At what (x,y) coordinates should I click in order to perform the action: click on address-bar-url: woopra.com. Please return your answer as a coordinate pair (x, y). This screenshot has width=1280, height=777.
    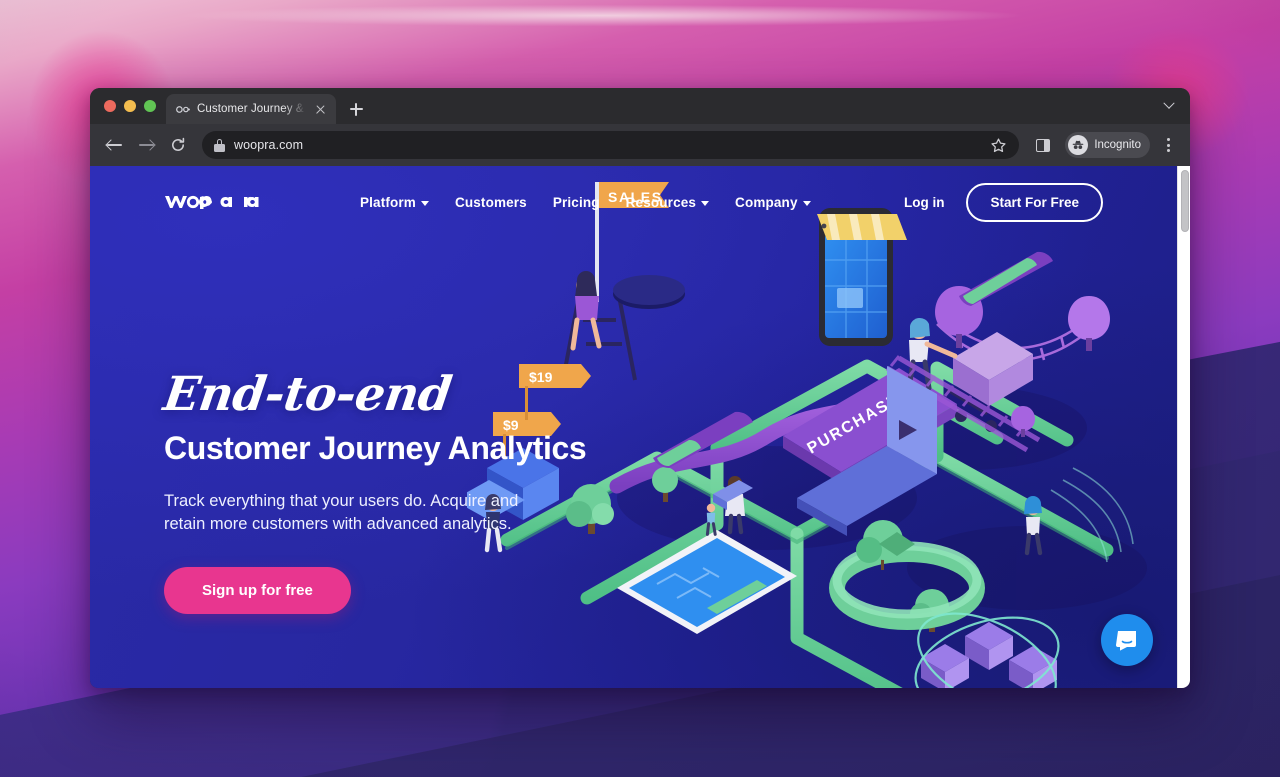
    Looking at the image, I should click on (269, 145).